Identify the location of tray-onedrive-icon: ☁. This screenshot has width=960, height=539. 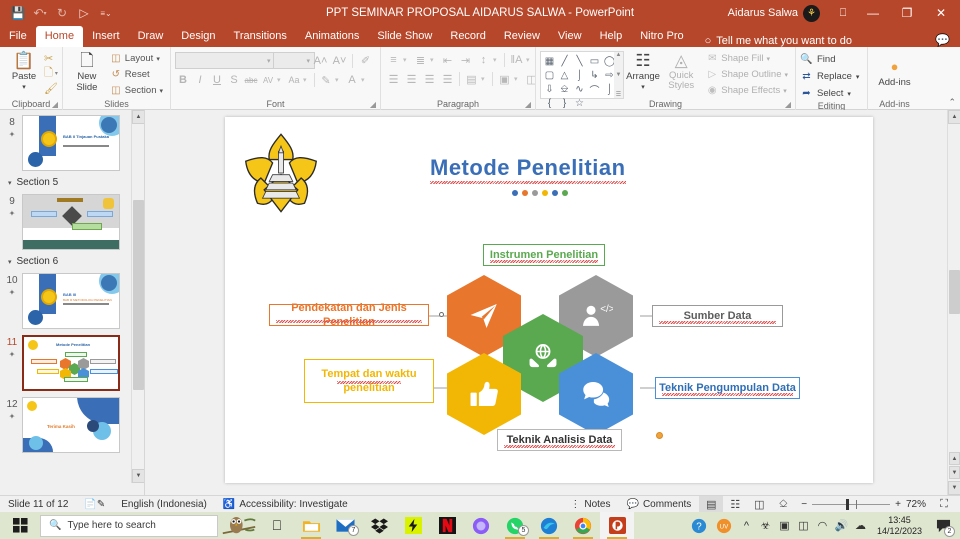
(860, 525).